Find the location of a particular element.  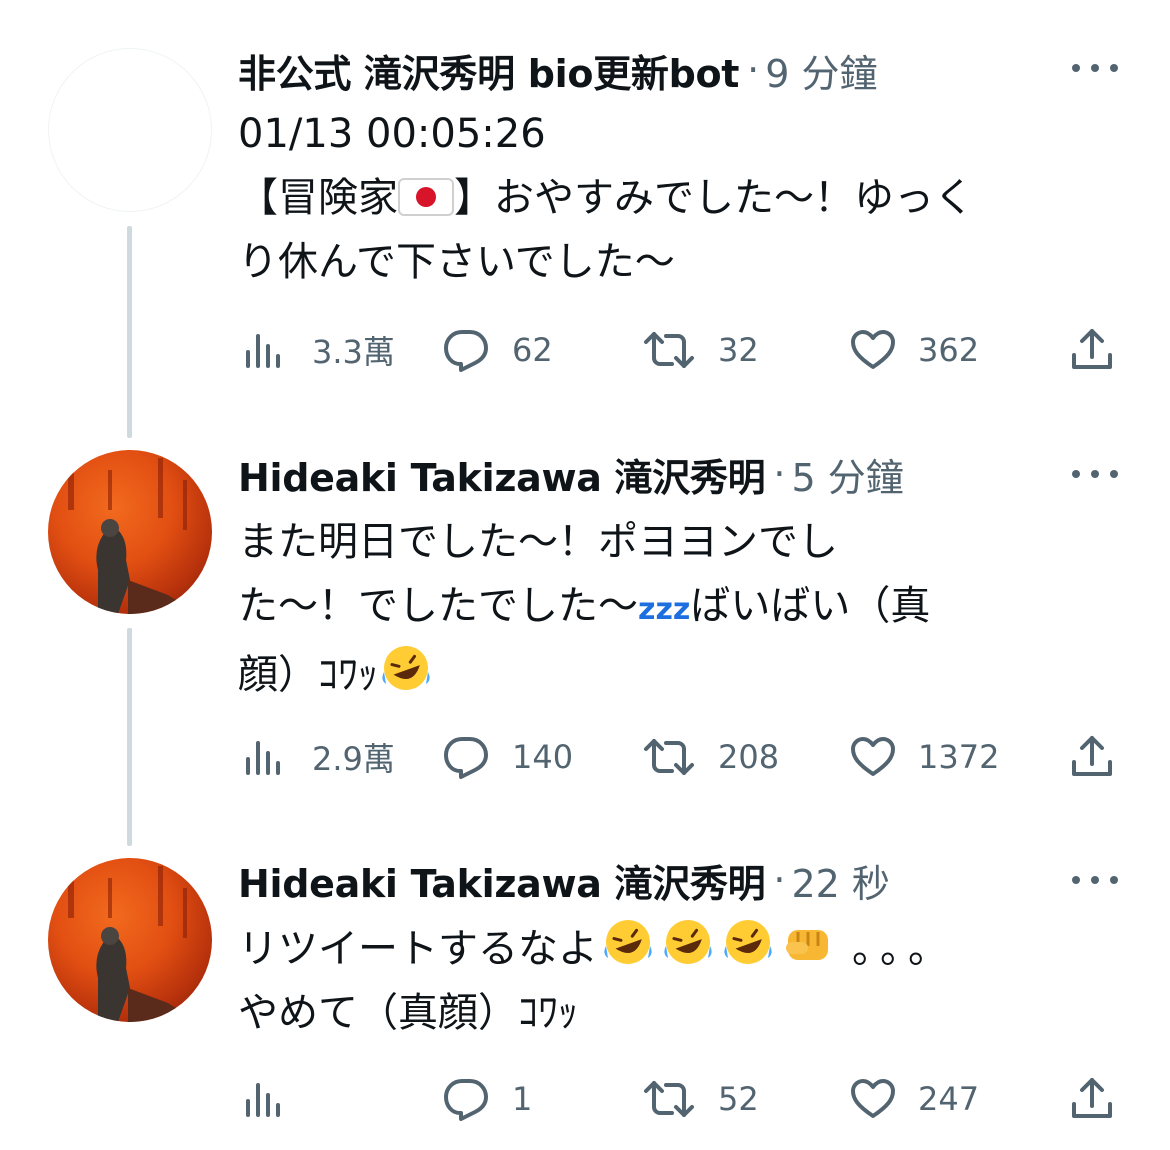

tweet-text: リツイートするなよ。。。 やめて（真顔）ｺﾜｯ is located at coordinates (688, 980).